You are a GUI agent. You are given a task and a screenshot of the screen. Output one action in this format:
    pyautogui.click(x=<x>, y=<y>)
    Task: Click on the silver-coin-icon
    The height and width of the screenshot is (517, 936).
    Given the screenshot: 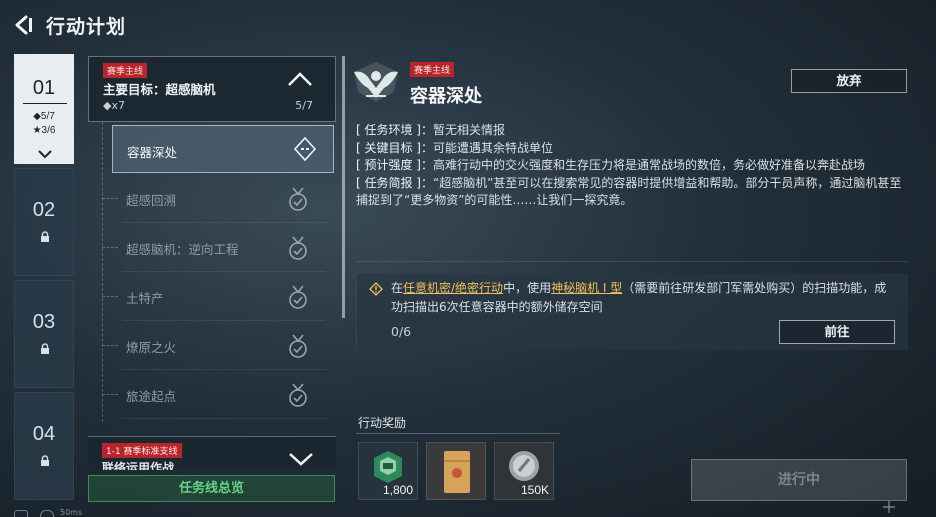 What is the action you would take?
    pyautogui.click(x=524, y=466)
    